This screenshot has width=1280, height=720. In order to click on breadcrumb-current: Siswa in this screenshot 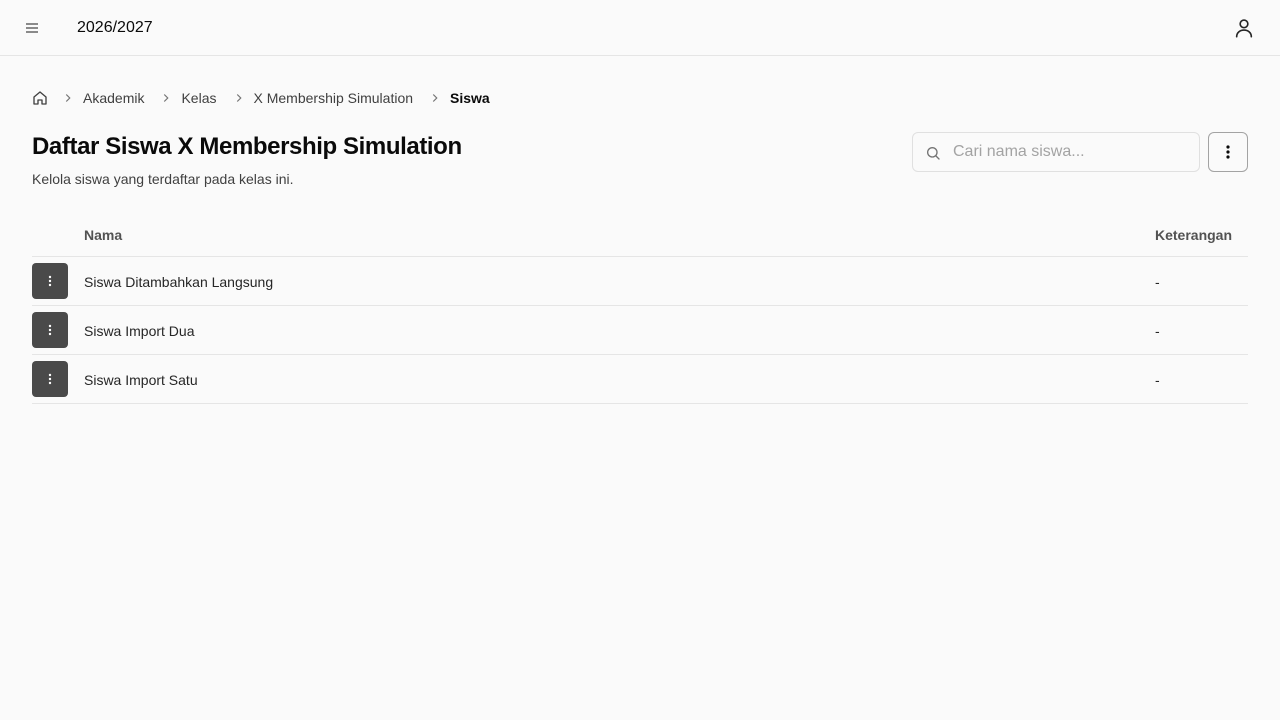, I will do `click(470, 98)`.